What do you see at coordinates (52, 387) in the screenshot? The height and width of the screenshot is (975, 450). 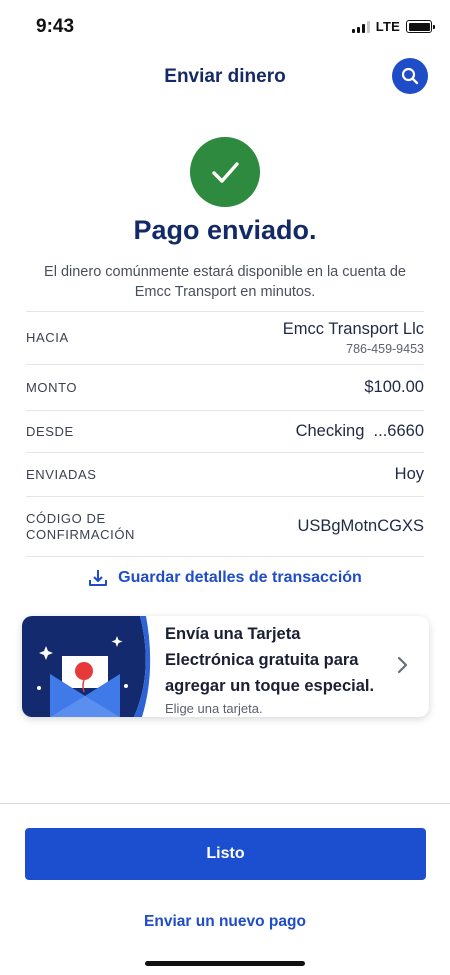 I see `amount-label: MONTO` at bounding box center [52, 387].